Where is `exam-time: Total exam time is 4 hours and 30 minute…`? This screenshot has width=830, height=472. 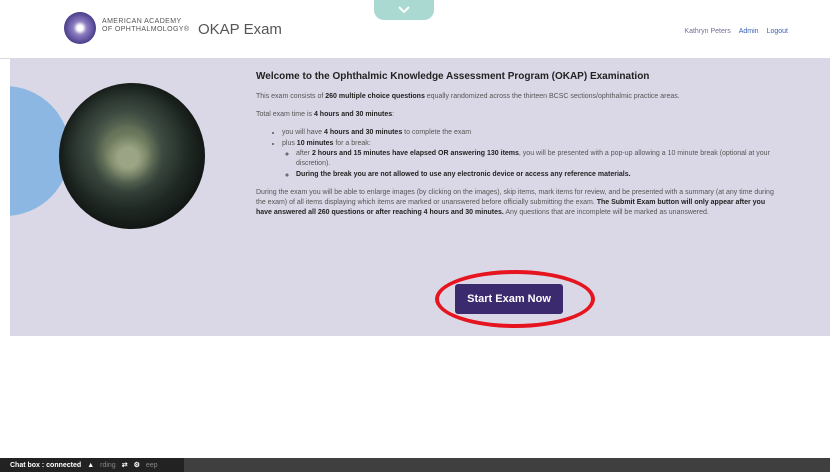
exam-time: Total exam time is 4 hours and 30 minute… is located at coordinates (516, 115).